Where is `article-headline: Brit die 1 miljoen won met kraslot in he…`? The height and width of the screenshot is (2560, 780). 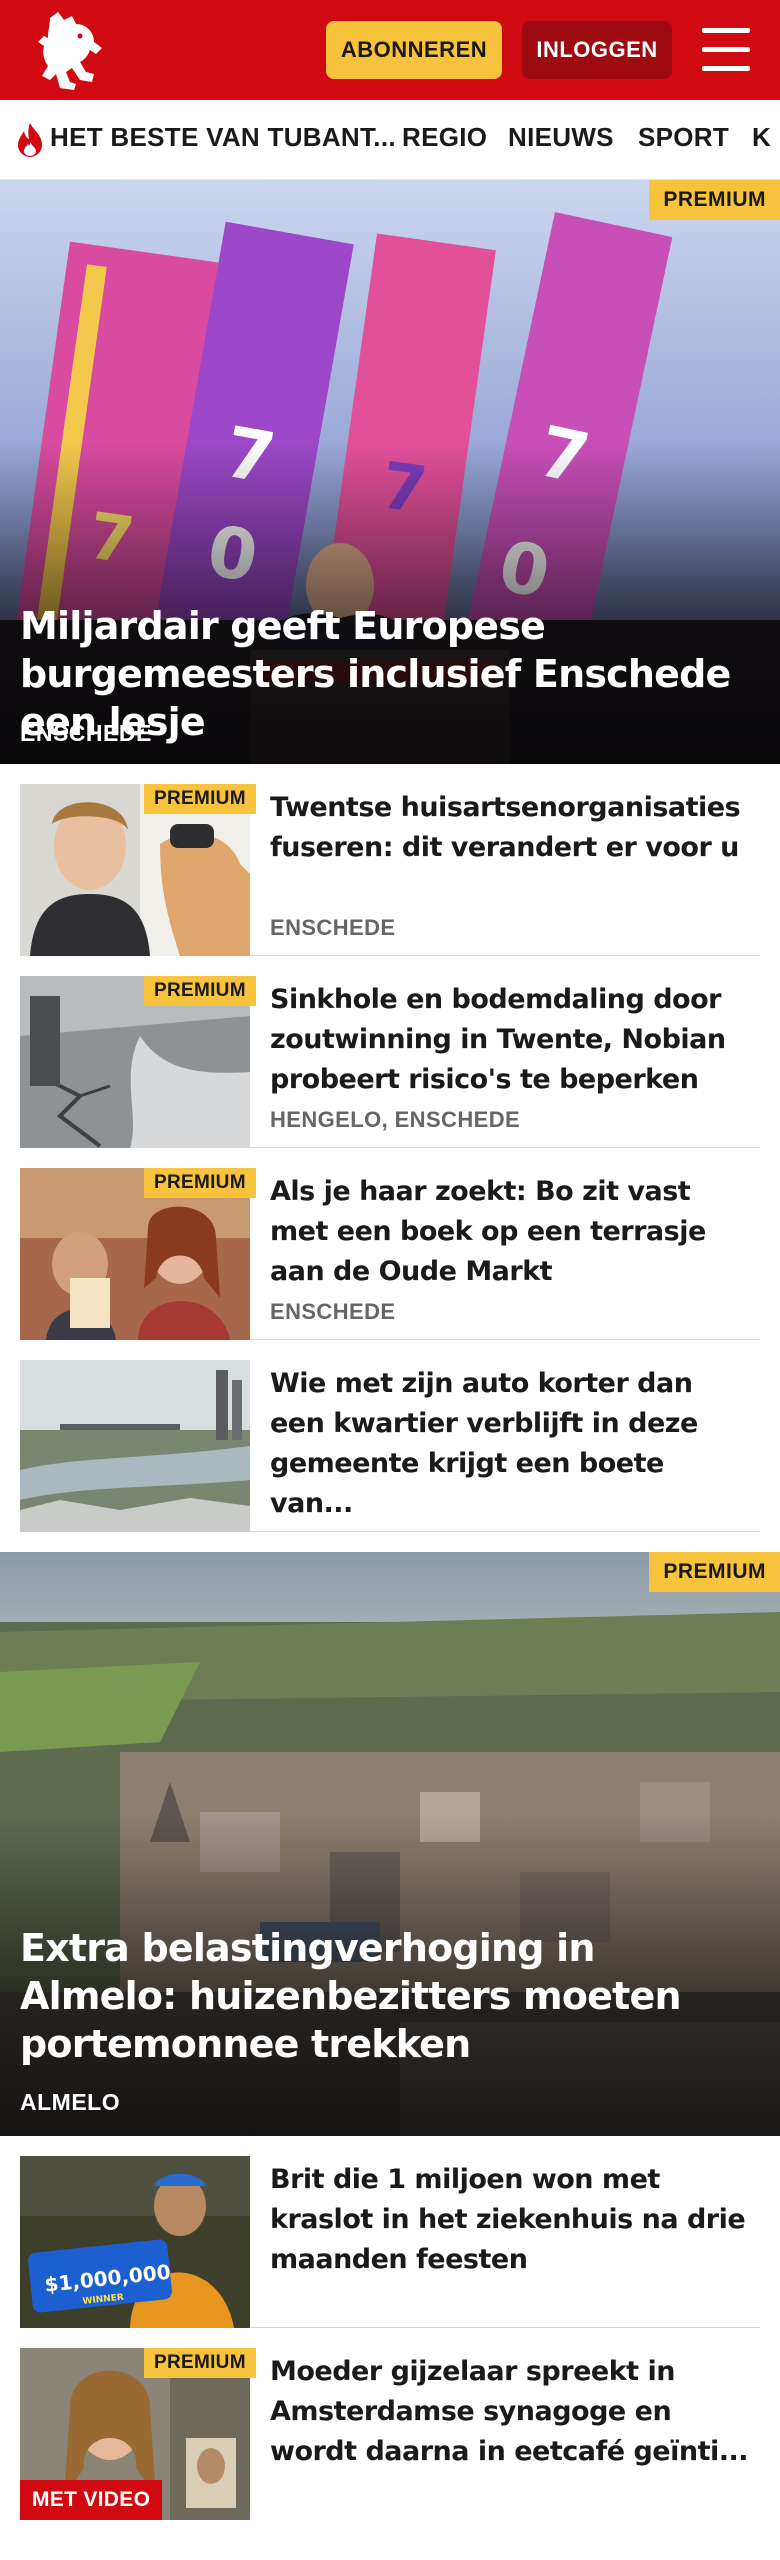 article-headline: Brit die 1 miljoen won met kraslot in he… is located at coordinates (512, 2220).